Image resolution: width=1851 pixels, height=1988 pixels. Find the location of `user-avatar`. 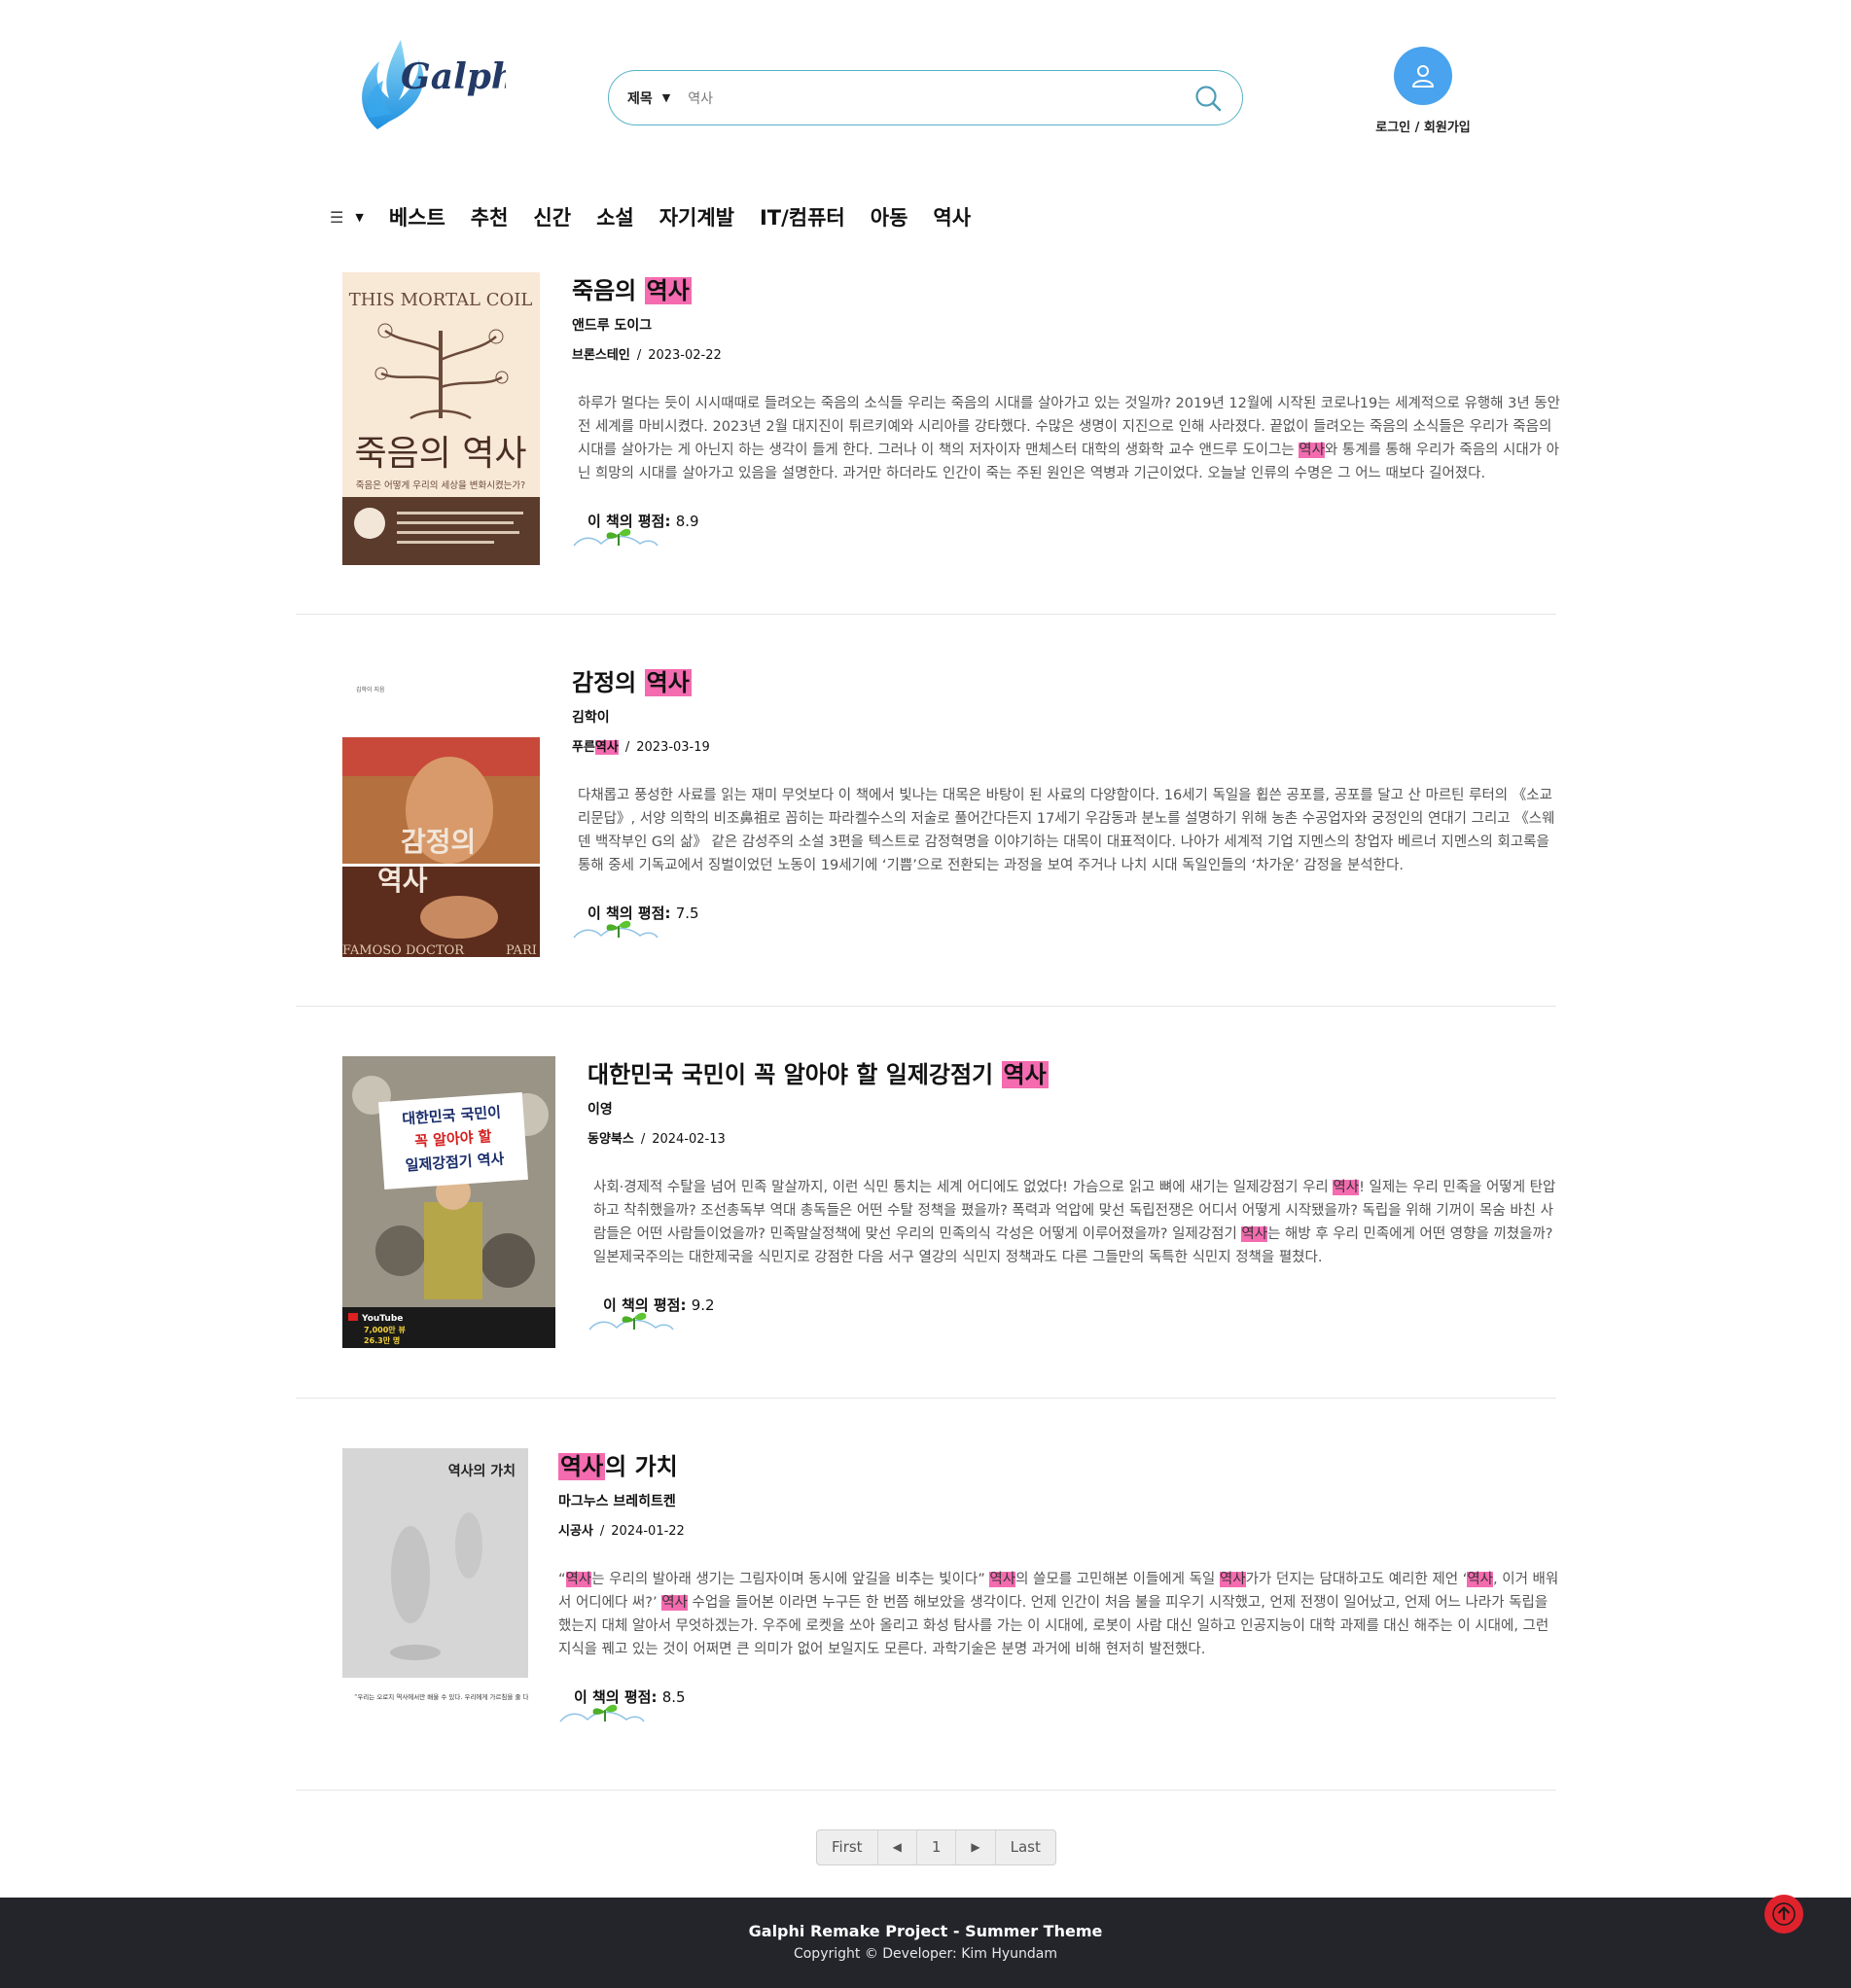

user-avatar is located at coordinates (1423, 76).